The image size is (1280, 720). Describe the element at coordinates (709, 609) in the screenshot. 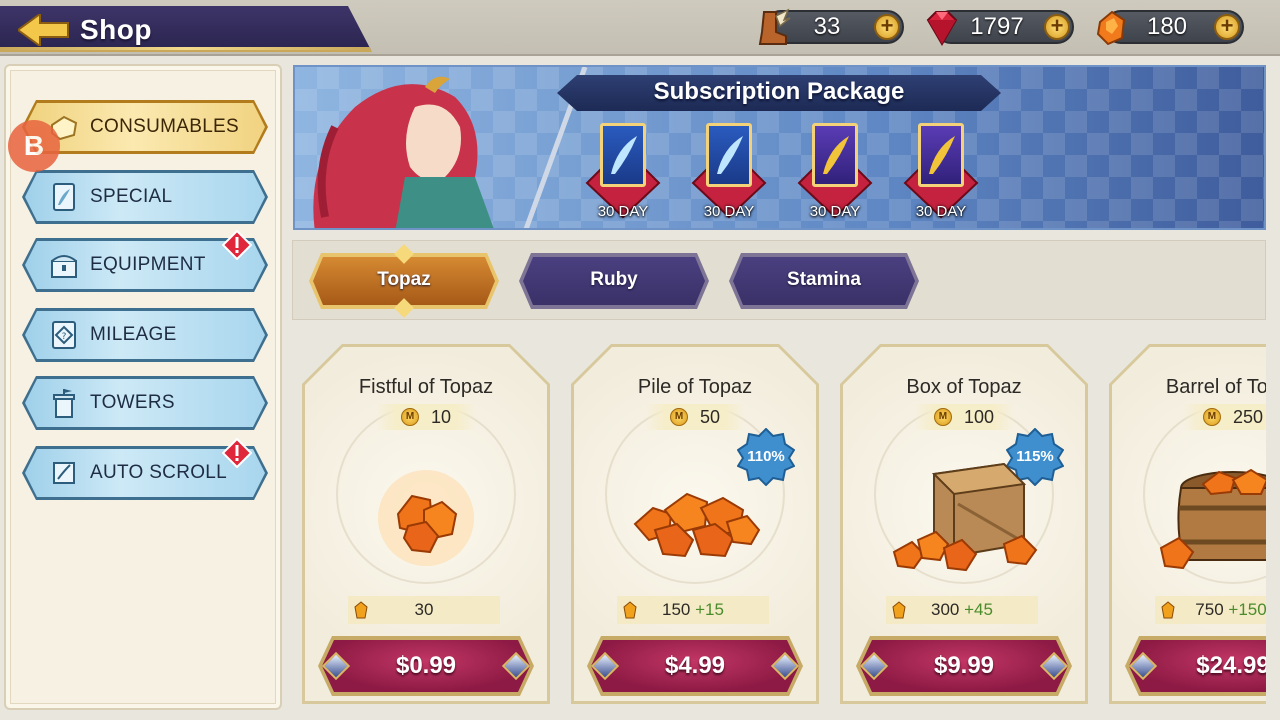

I see `amount-bonus: +15` at that location.